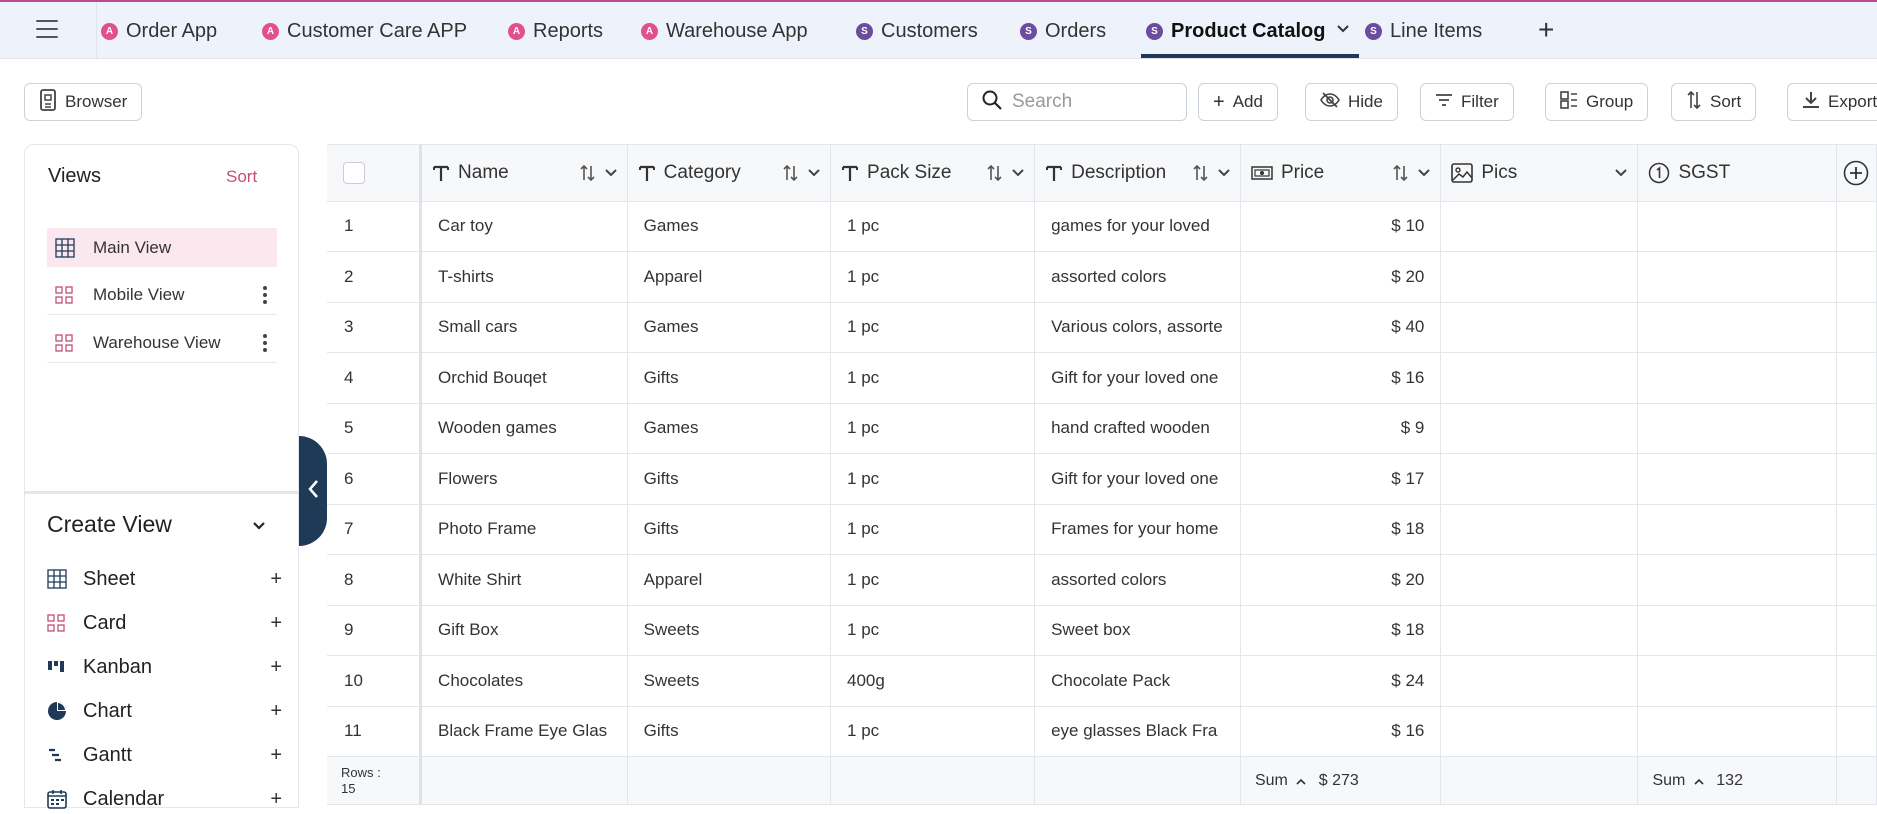  What do you see at coordinates (375, 428) in the screenshot?
I see `row-number: 5` at bounding box center [375, 428].